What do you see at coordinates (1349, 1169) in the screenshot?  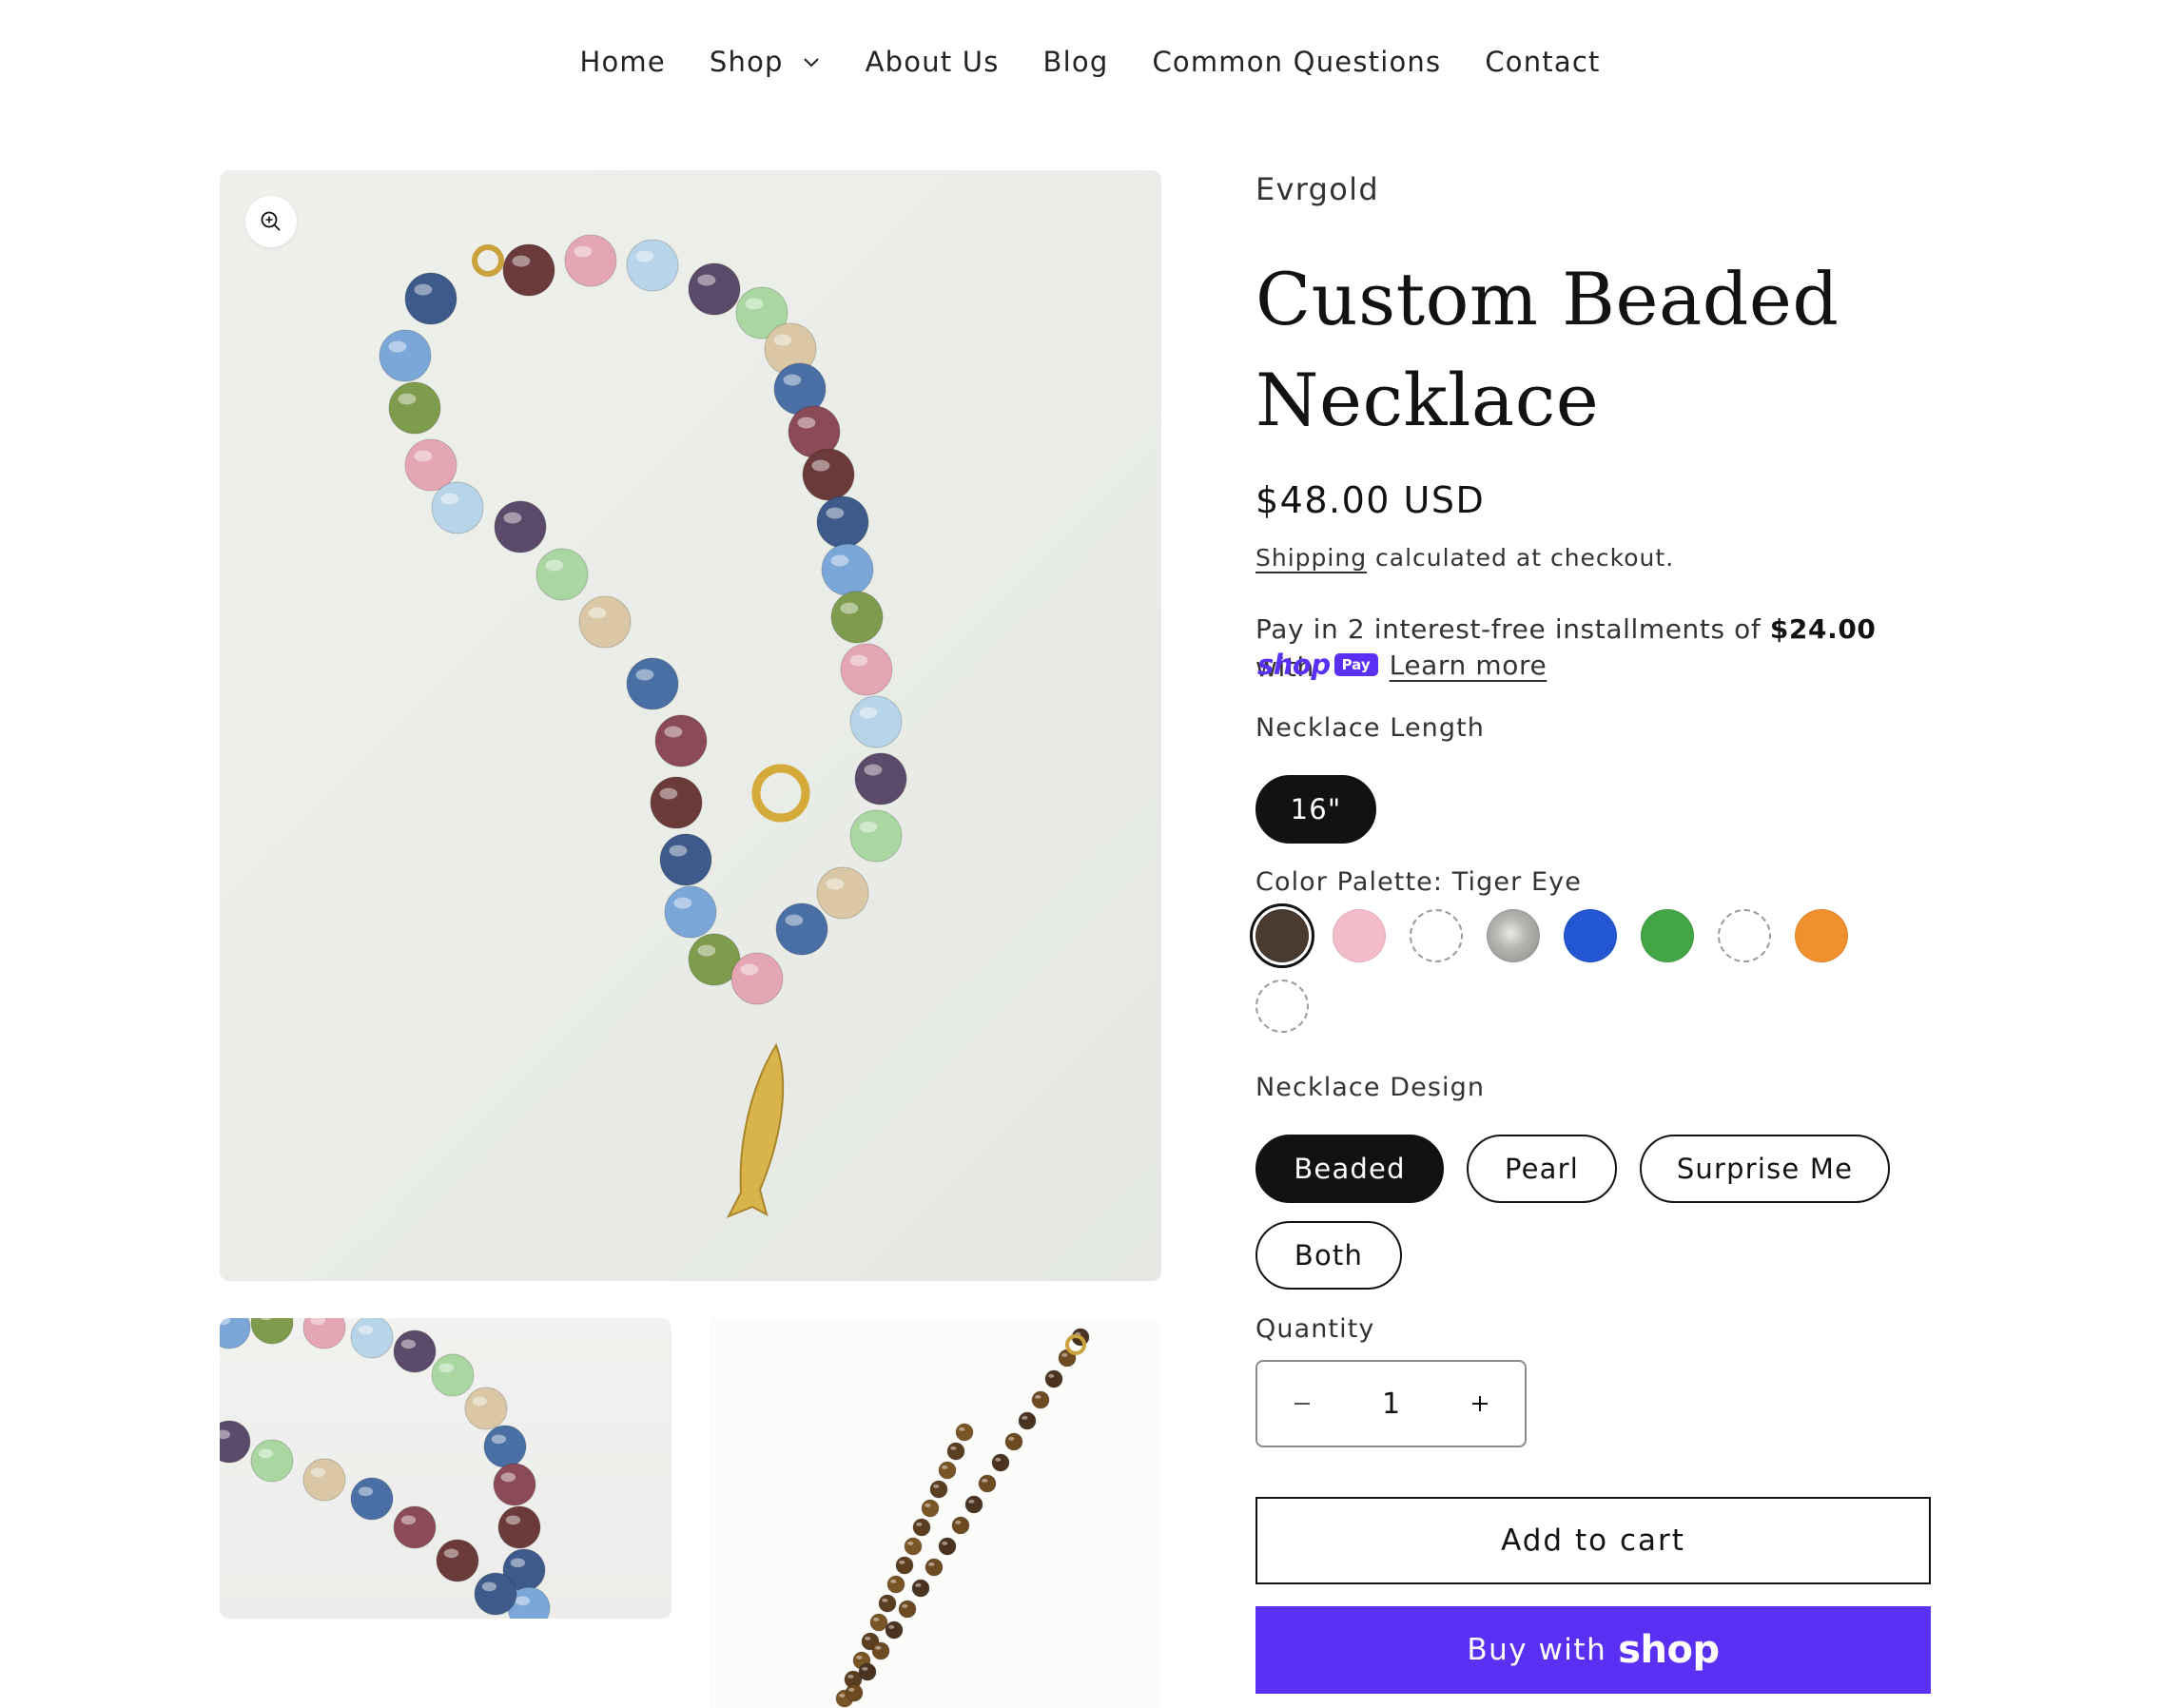 I see `design-option-beaded: Beaded` at bounding box center [1349, 1169].